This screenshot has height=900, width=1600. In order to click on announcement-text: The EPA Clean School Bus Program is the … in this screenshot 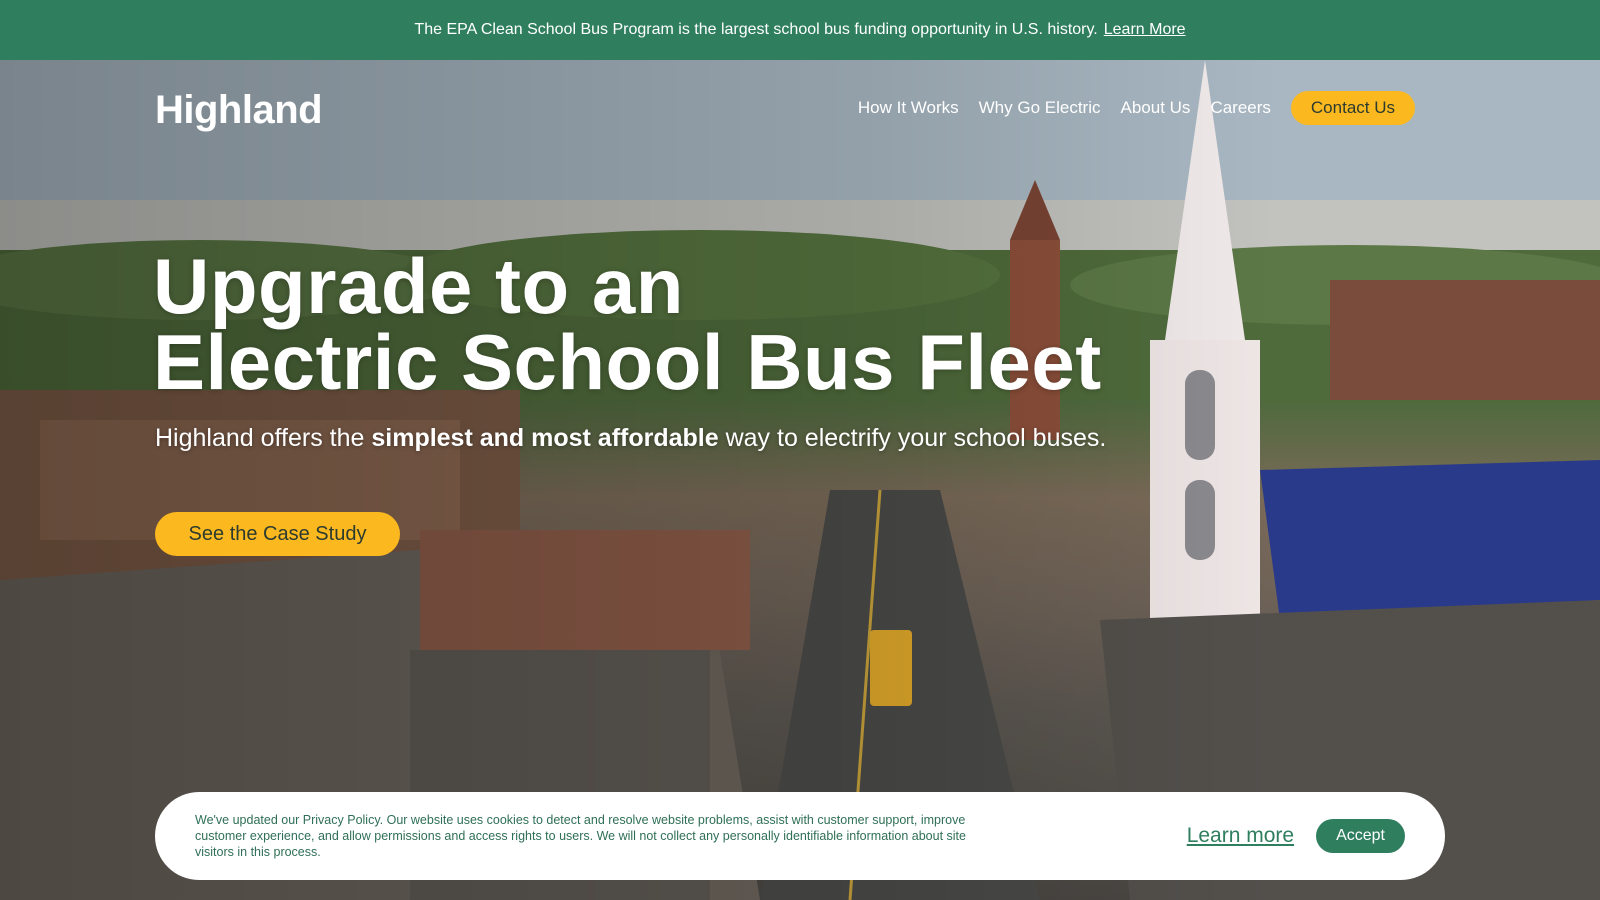, I will do `click(756, 29)`.